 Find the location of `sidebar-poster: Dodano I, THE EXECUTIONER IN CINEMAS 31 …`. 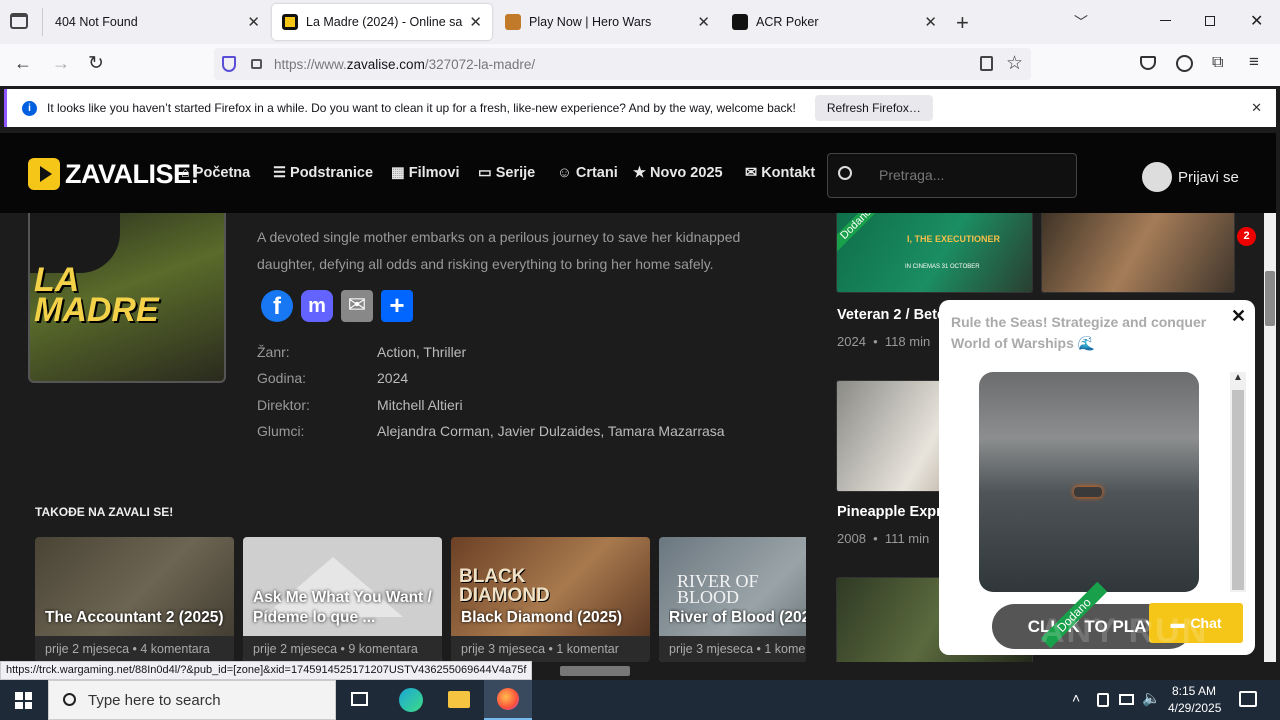

sidebar-poster: Dodano I, THE EXECUTIONER IN CINEMAS 31 … is located at coordinates (934, 253).